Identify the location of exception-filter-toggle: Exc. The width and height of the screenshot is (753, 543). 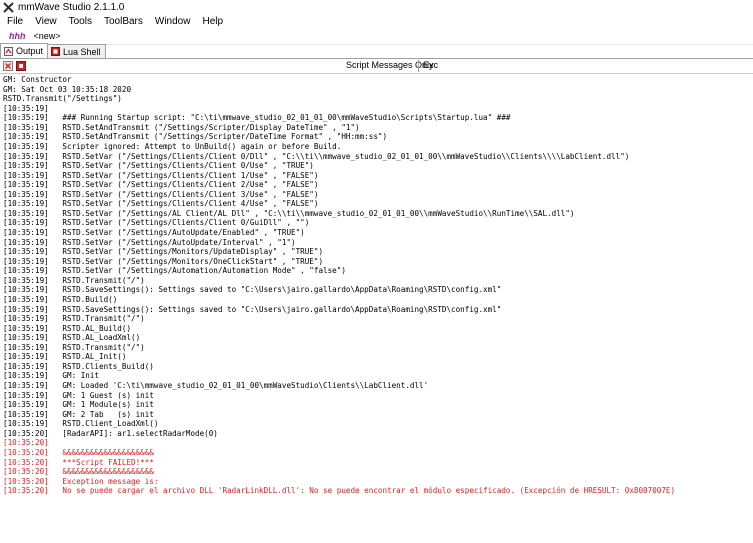
(430, 65).